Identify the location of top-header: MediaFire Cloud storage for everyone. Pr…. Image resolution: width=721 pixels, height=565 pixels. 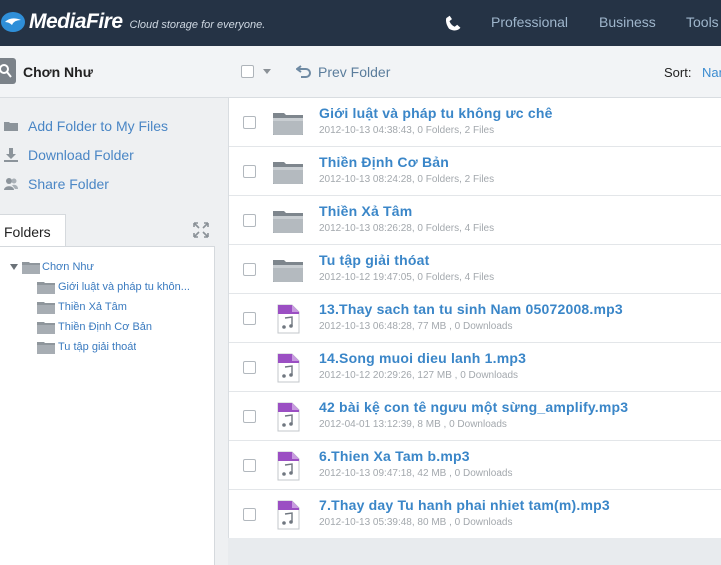
(360, 23).